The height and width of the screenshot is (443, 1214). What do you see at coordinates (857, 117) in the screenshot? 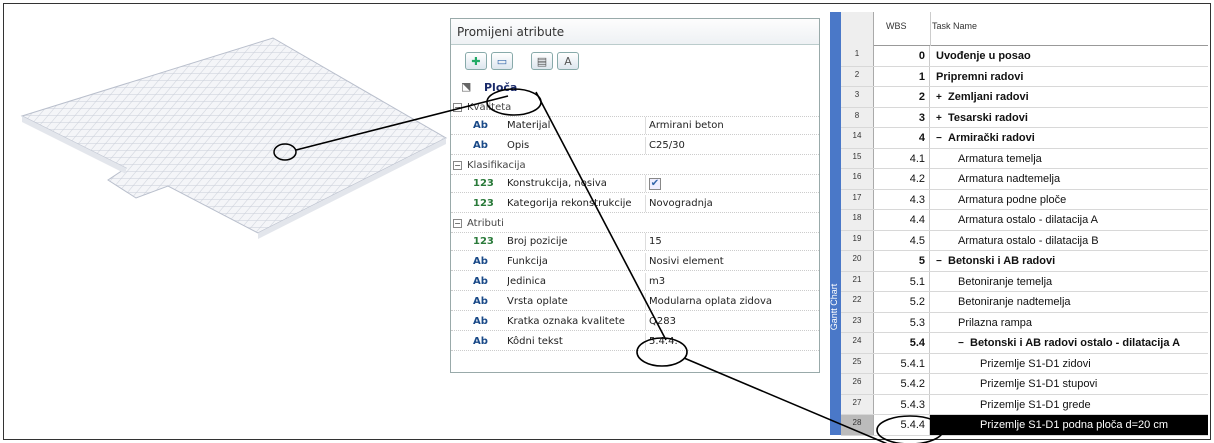
I see `row-id: 8` at bounding box center [857, 117].